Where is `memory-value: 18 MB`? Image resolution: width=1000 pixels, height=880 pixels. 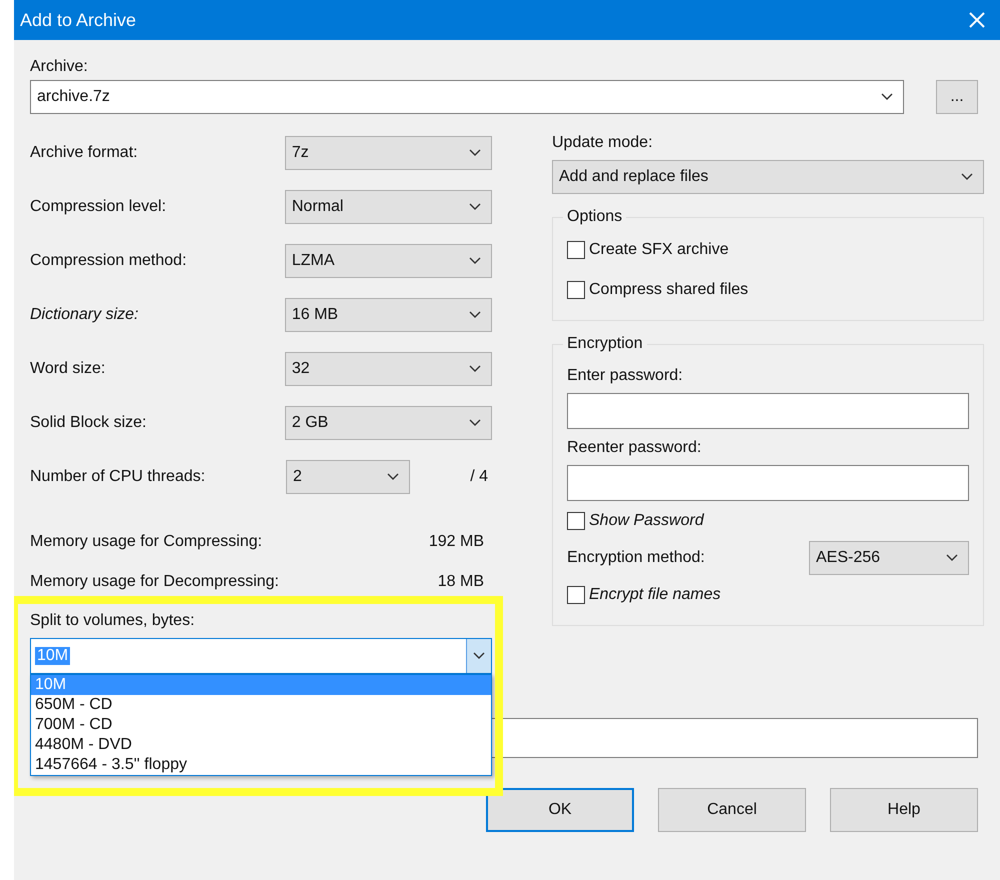
memory-value: 18 MB is located at coordinates (461, 582).